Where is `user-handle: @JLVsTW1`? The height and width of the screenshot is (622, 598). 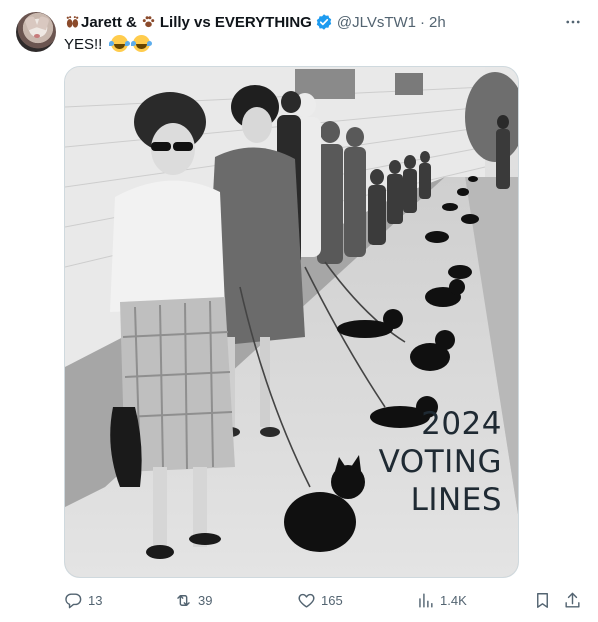 user-handle: @JLVsTW1 is located at coordinates (376, 22).